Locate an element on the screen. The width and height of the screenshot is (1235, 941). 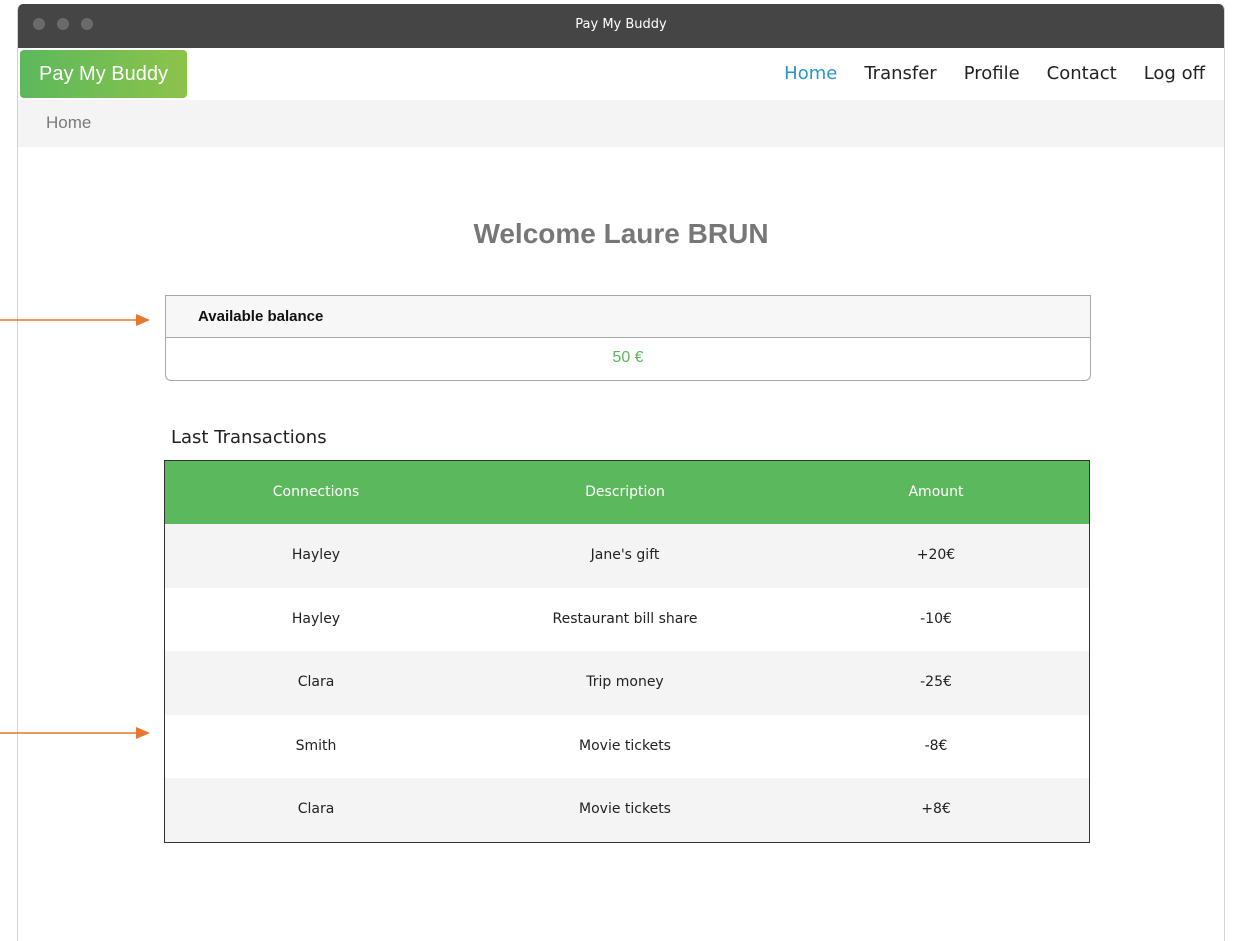
nav-links: Home Transfer Profile Contact Log off is located at coordinates (1004, 73).